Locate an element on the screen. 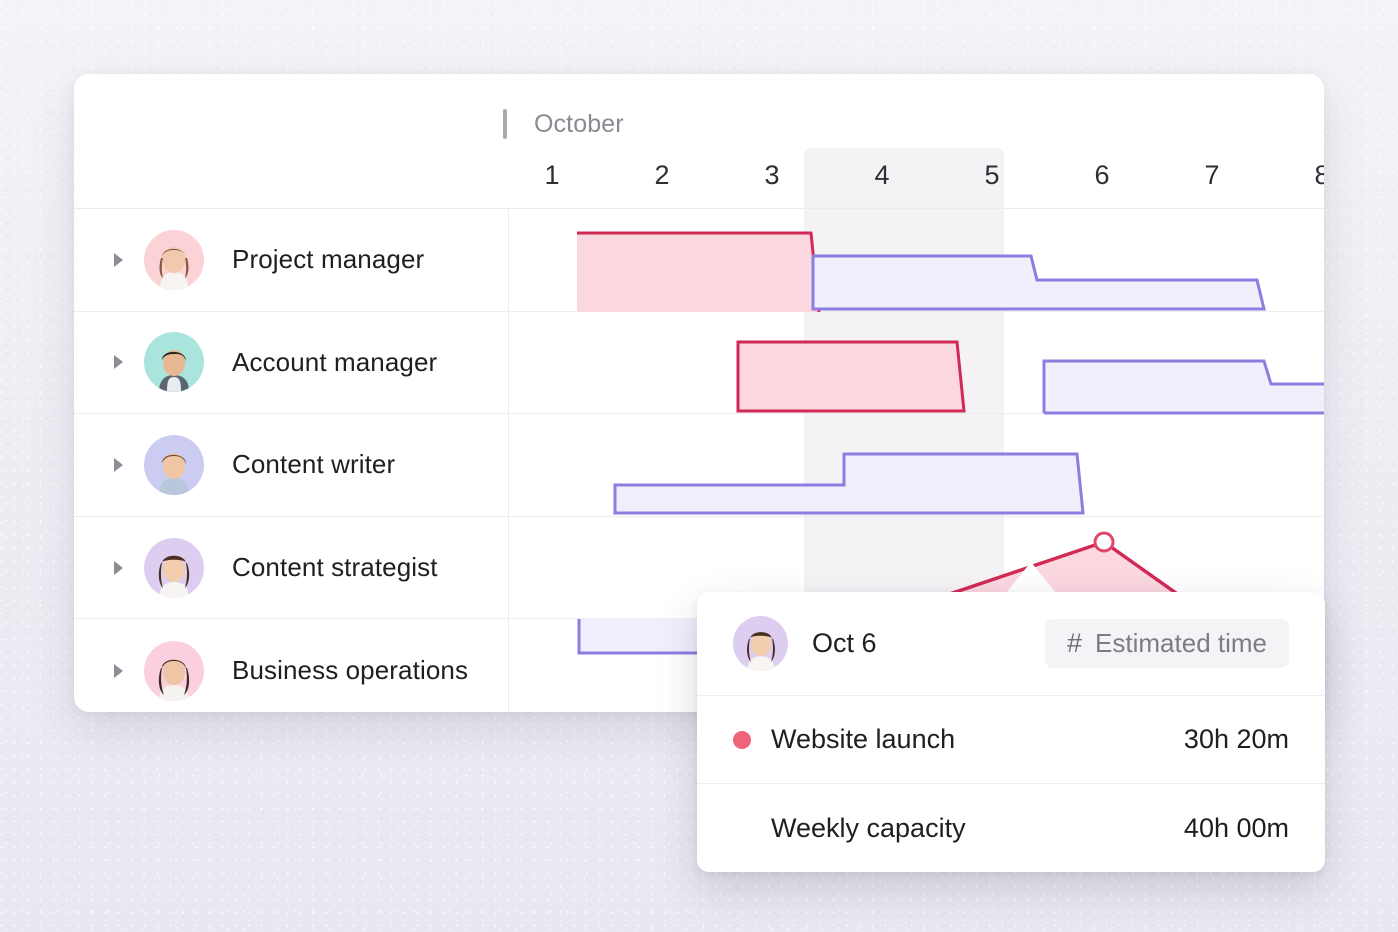 This screenshot has width=1398, height=932. role-label: Account manager is located at coordinates (335, 361).